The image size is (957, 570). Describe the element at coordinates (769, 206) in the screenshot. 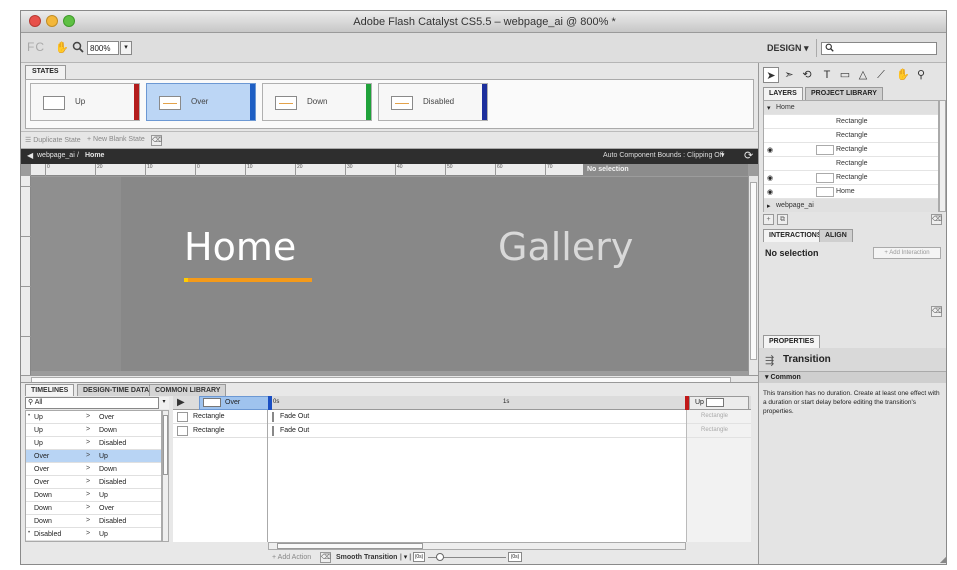

I see `chevron-right-icon: ▸` at that location.